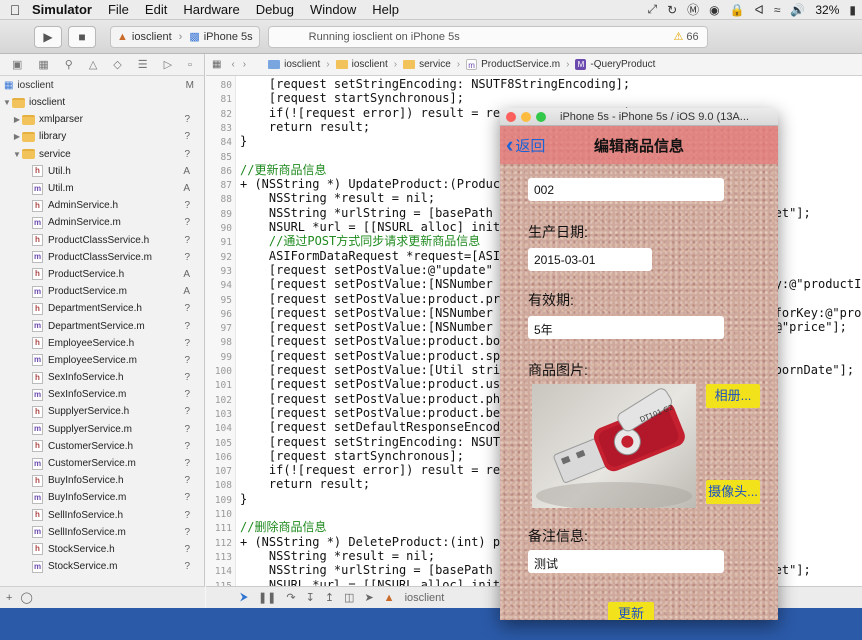 The width and height of the screenshot is (862, 640). Describe the element at coordinates (511, 116) in the screenshot. I see `close-window-button` at that location.